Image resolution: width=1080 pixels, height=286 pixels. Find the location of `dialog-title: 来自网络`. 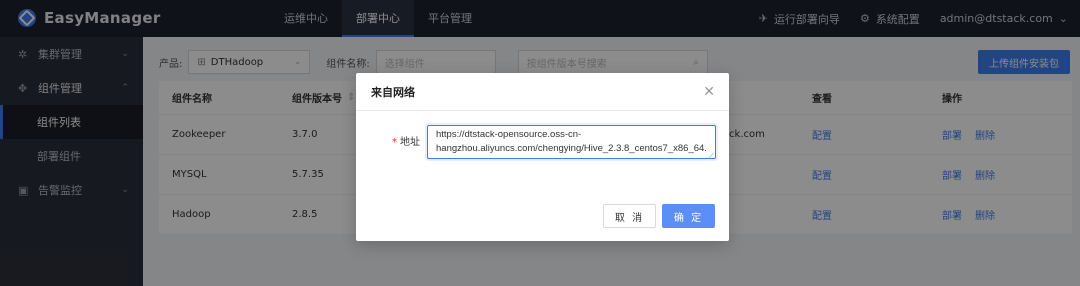

dialog-title: 来自网络 is located at coordinates (393, 92).